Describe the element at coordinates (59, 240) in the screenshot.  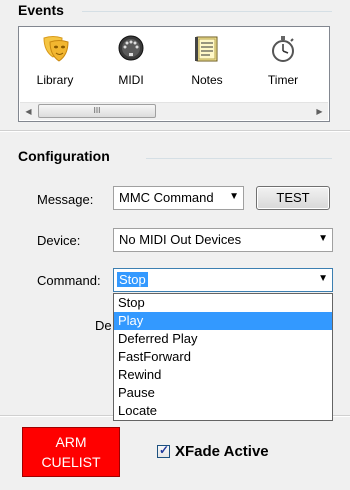
I see `device-label: Device:` at that location.